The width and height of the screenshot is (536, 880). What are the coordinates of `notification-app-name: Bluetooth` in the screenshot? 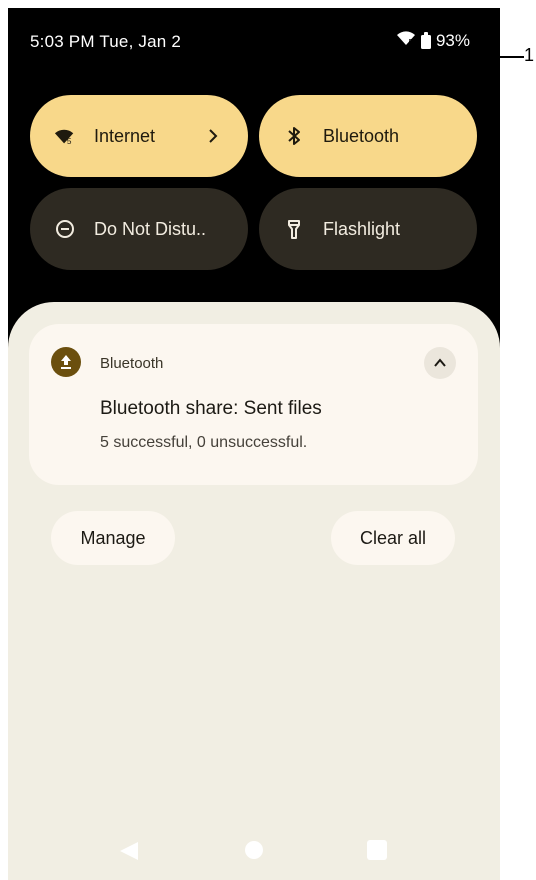 It's located at (132, 363).